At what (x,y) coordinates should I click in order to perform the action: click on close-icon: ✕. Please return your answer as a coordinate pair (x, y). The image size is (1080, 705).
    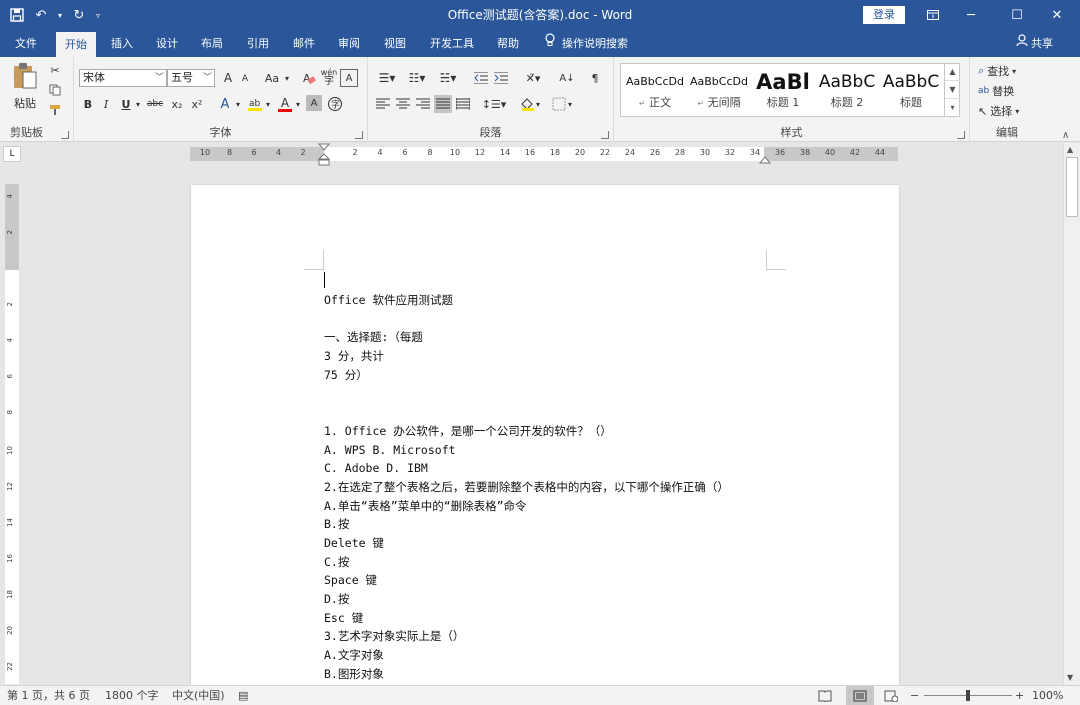
    Looking at the image, I should click on (1057, 15).